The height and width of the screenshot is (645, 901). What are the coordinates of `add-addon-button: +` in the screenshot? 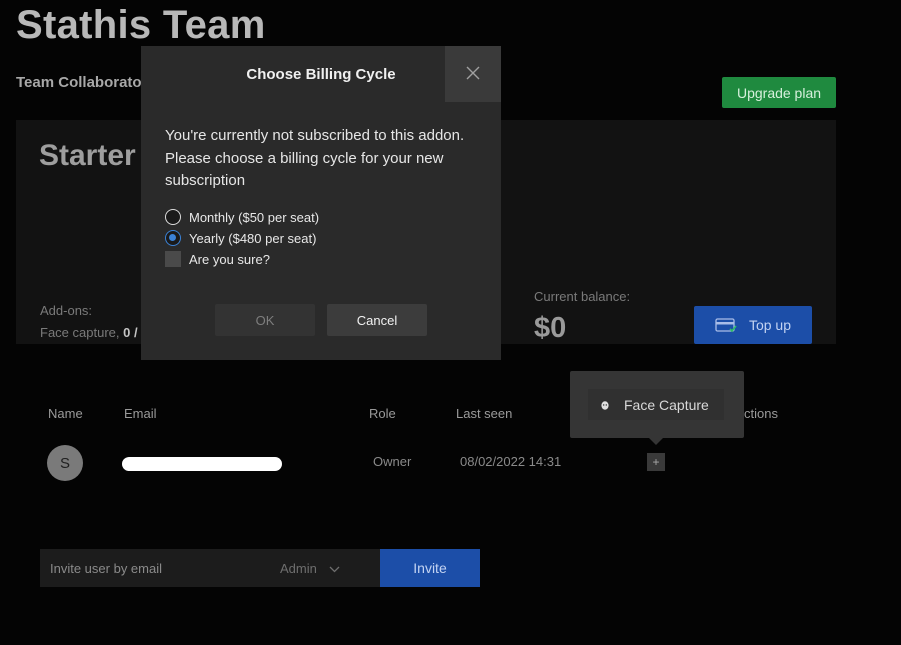 It's located at (656, 462).